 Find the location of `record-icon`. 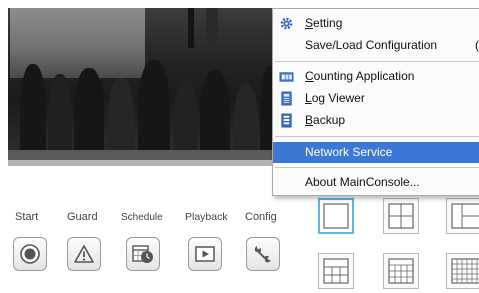

record-icon is located at coordinates (30, 254).